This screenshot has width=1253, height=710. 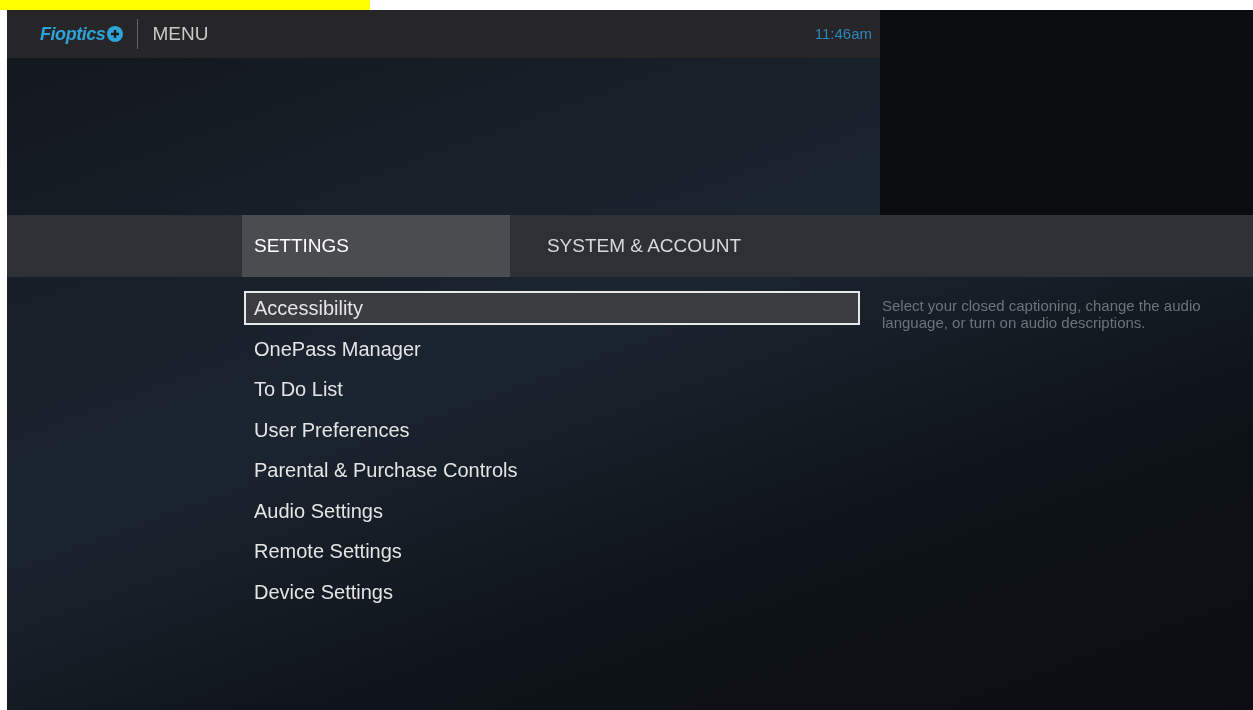 I want to click on tab: SYSTEM & ACCOUNT, so click(x=644, y=246).